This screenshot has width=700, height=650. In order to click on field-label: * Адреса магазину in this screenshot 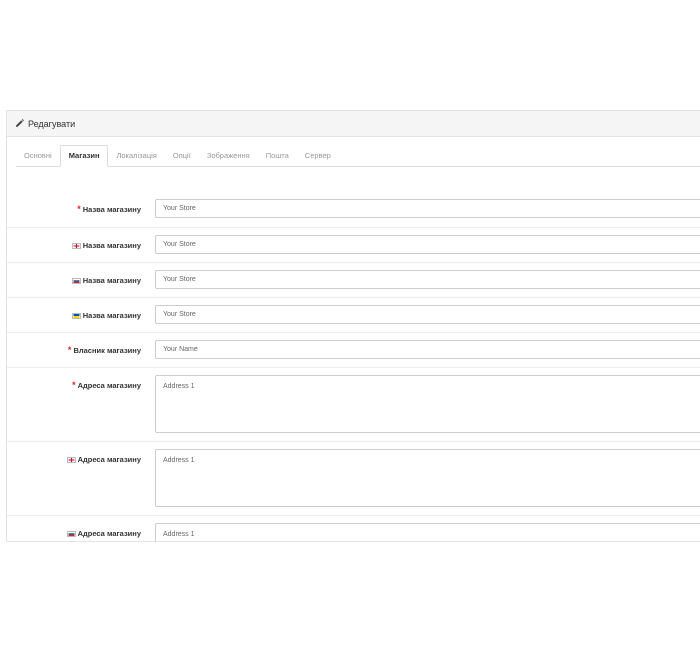, I will do `click(106, 385)`.